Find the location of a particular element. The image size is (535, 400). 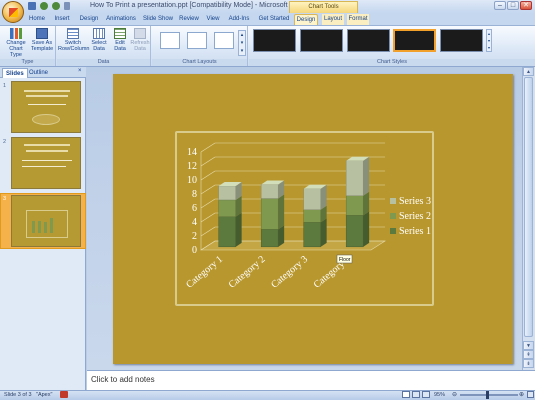

thumb1-title-line2 is located at coordinates (47, 96).